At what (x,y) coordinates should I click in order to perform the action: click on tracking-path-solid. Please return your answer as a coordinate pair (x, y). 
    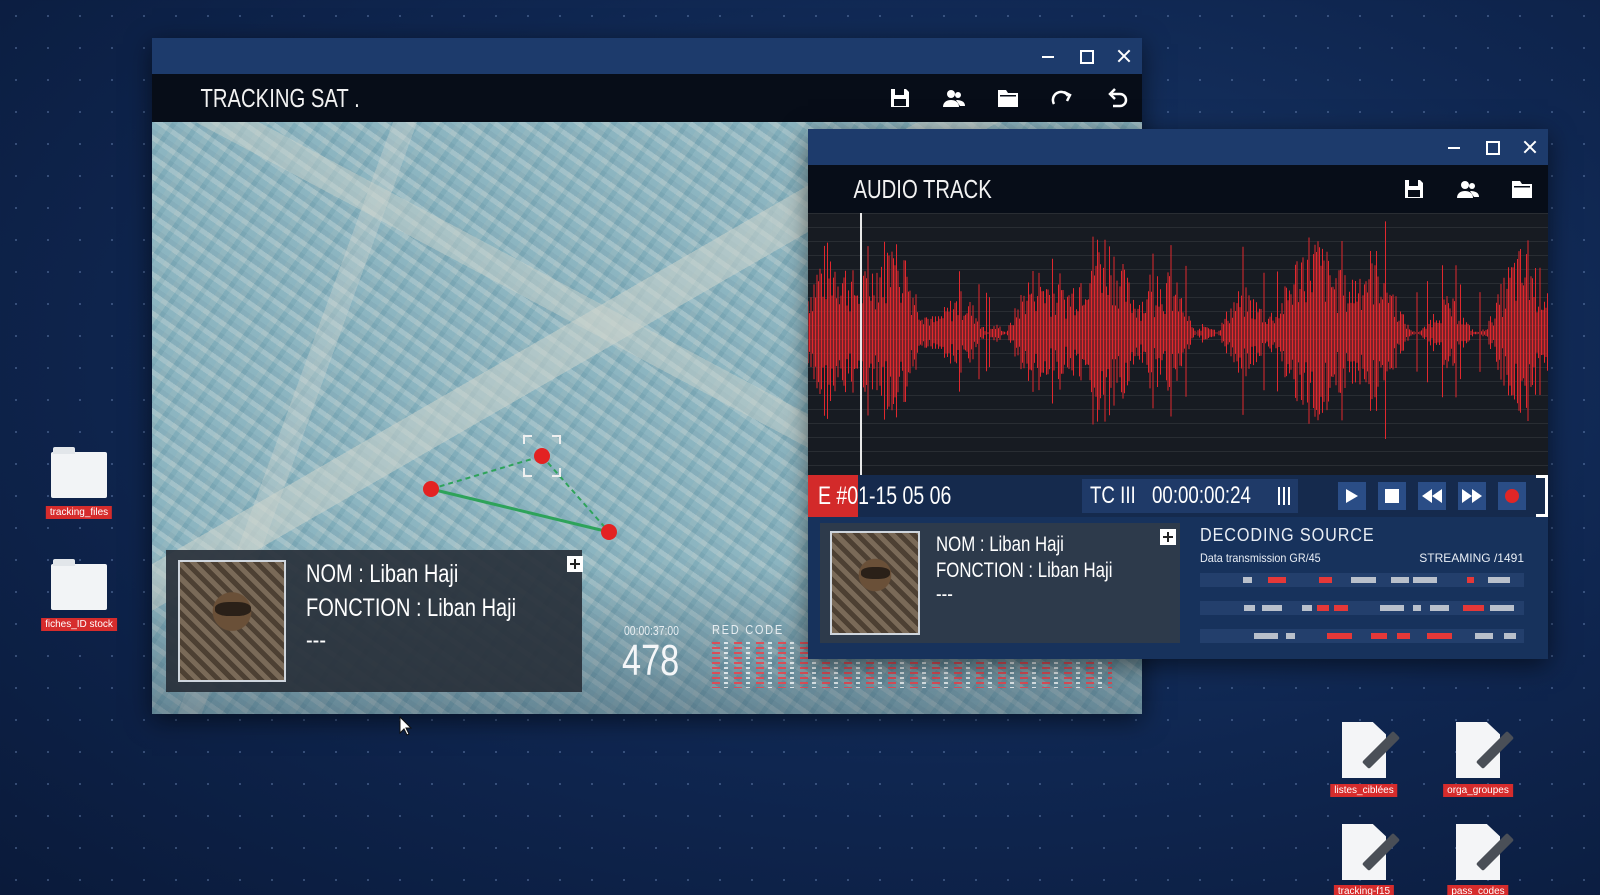
    Looking at the image, I should click on (520, 510).